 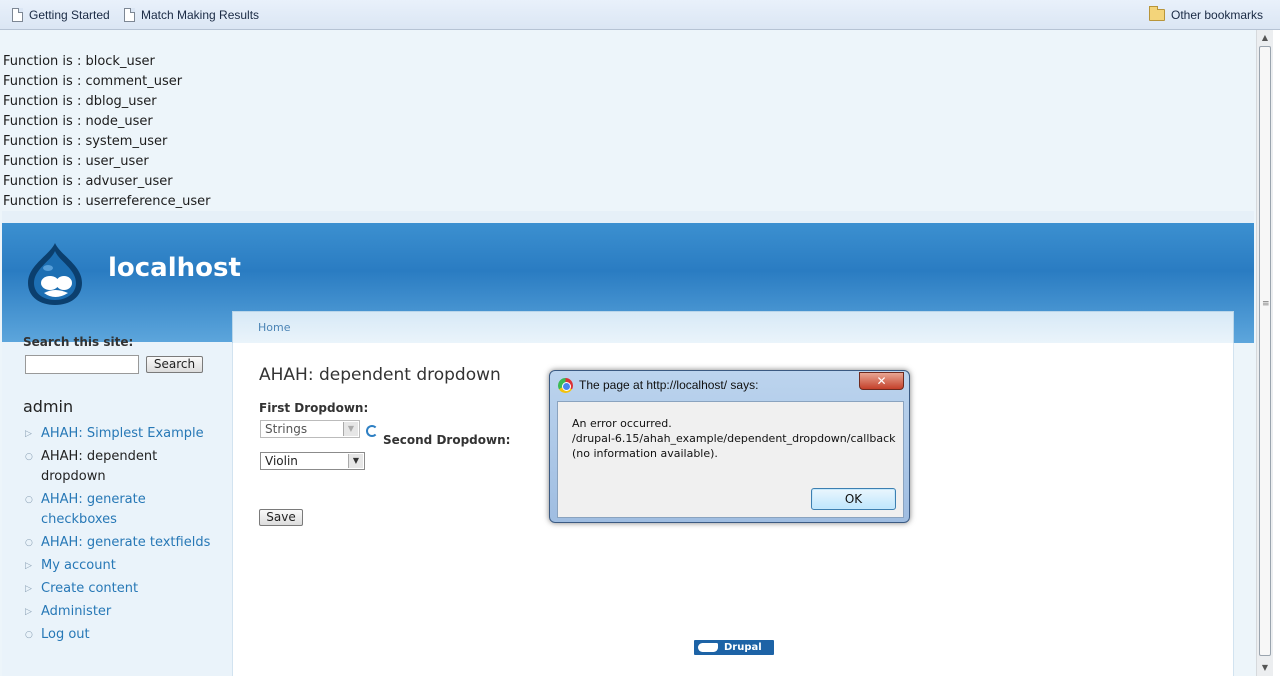 I want to click on vertical-scrollbar: ▲ ≡ ▼, so click(x=1264, y=353).